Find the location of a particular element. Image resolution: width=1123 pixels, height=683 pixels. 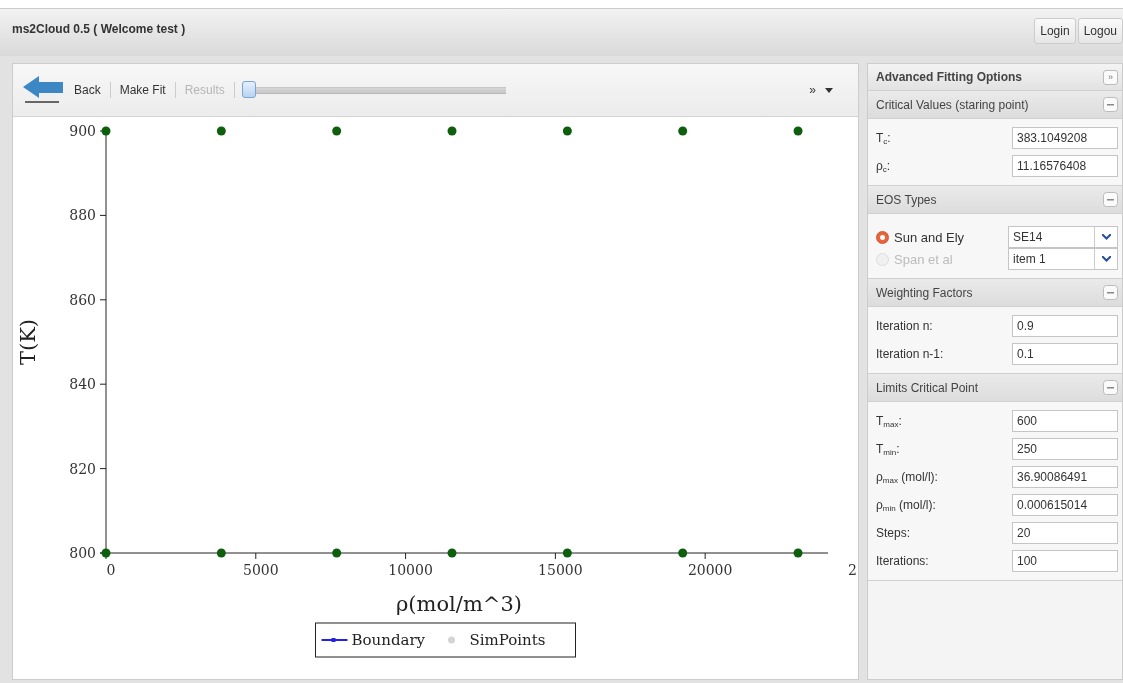

y-tick-label: 820 is located at coordinates (82, 468).